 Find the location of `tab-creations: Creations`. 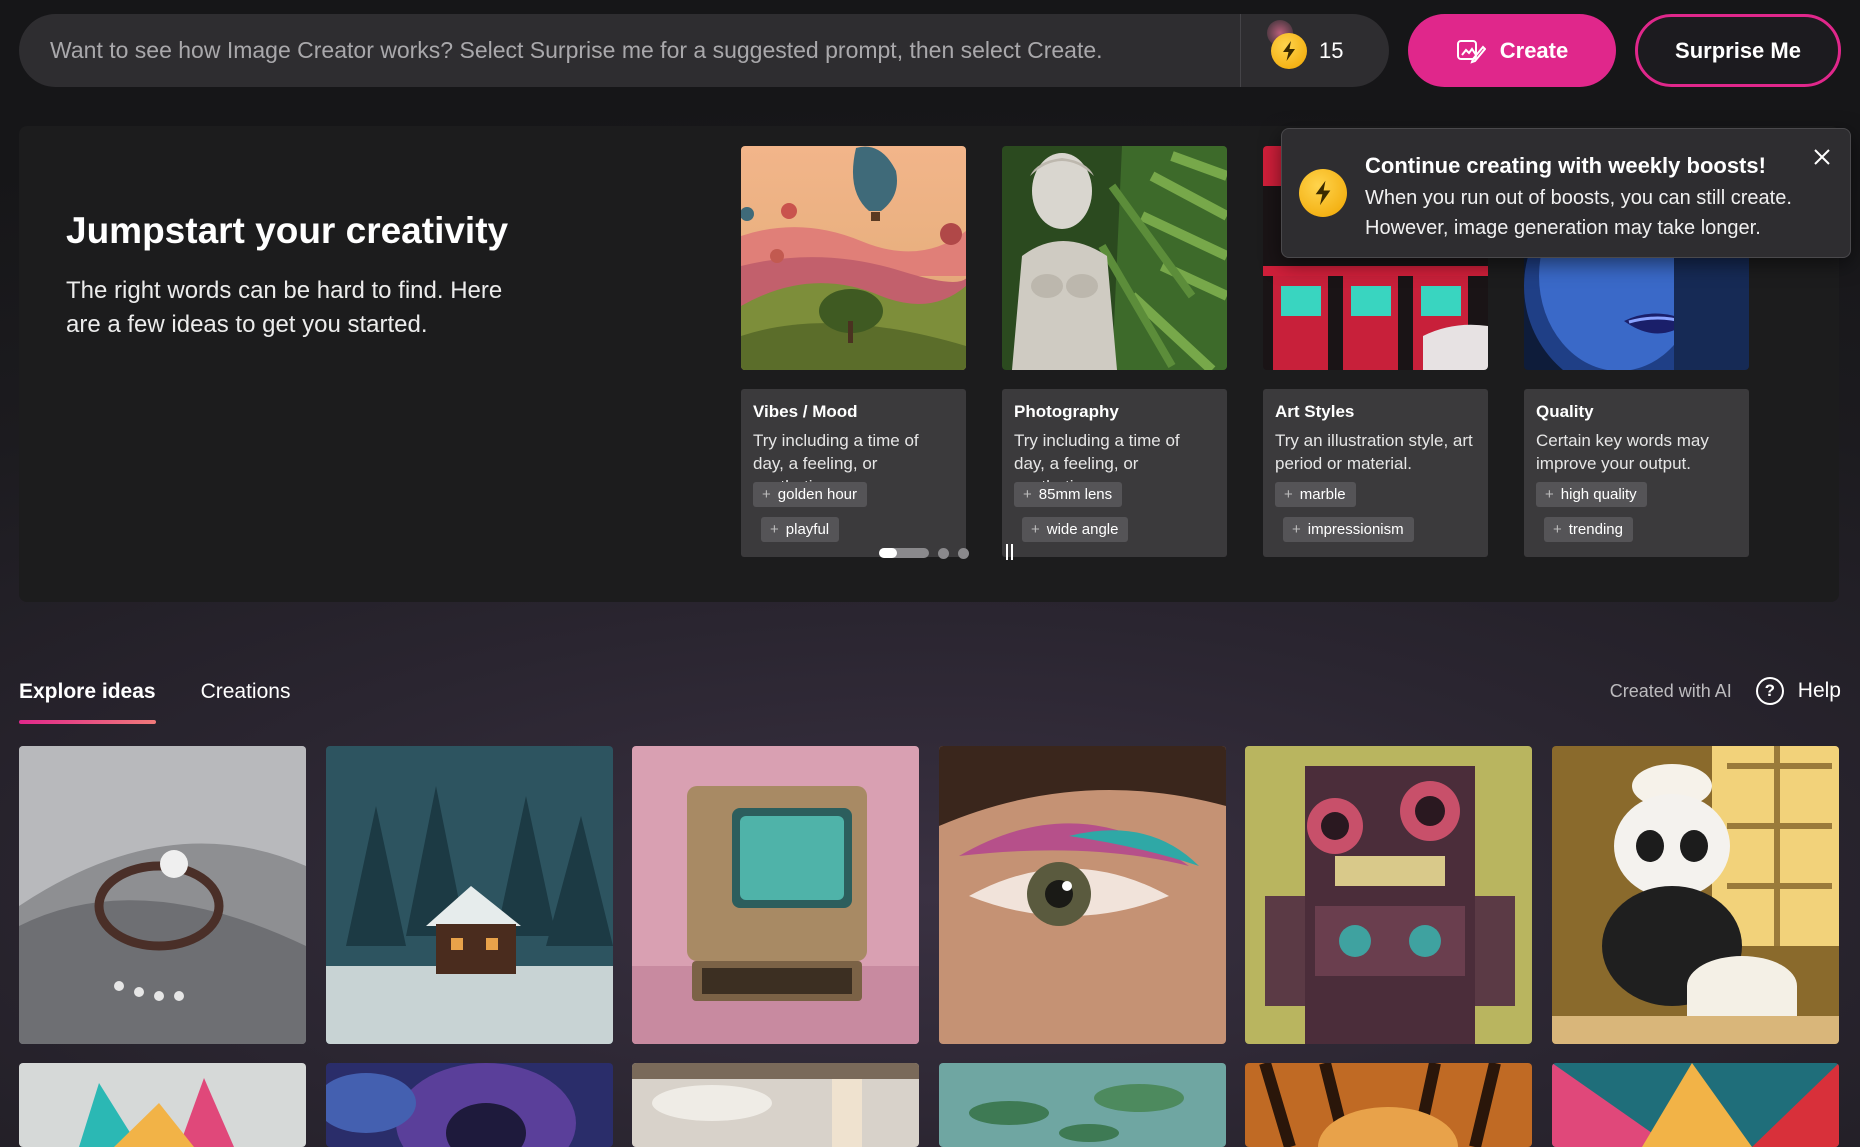

tab-creations: Creations is located at coordinates (246, 702).